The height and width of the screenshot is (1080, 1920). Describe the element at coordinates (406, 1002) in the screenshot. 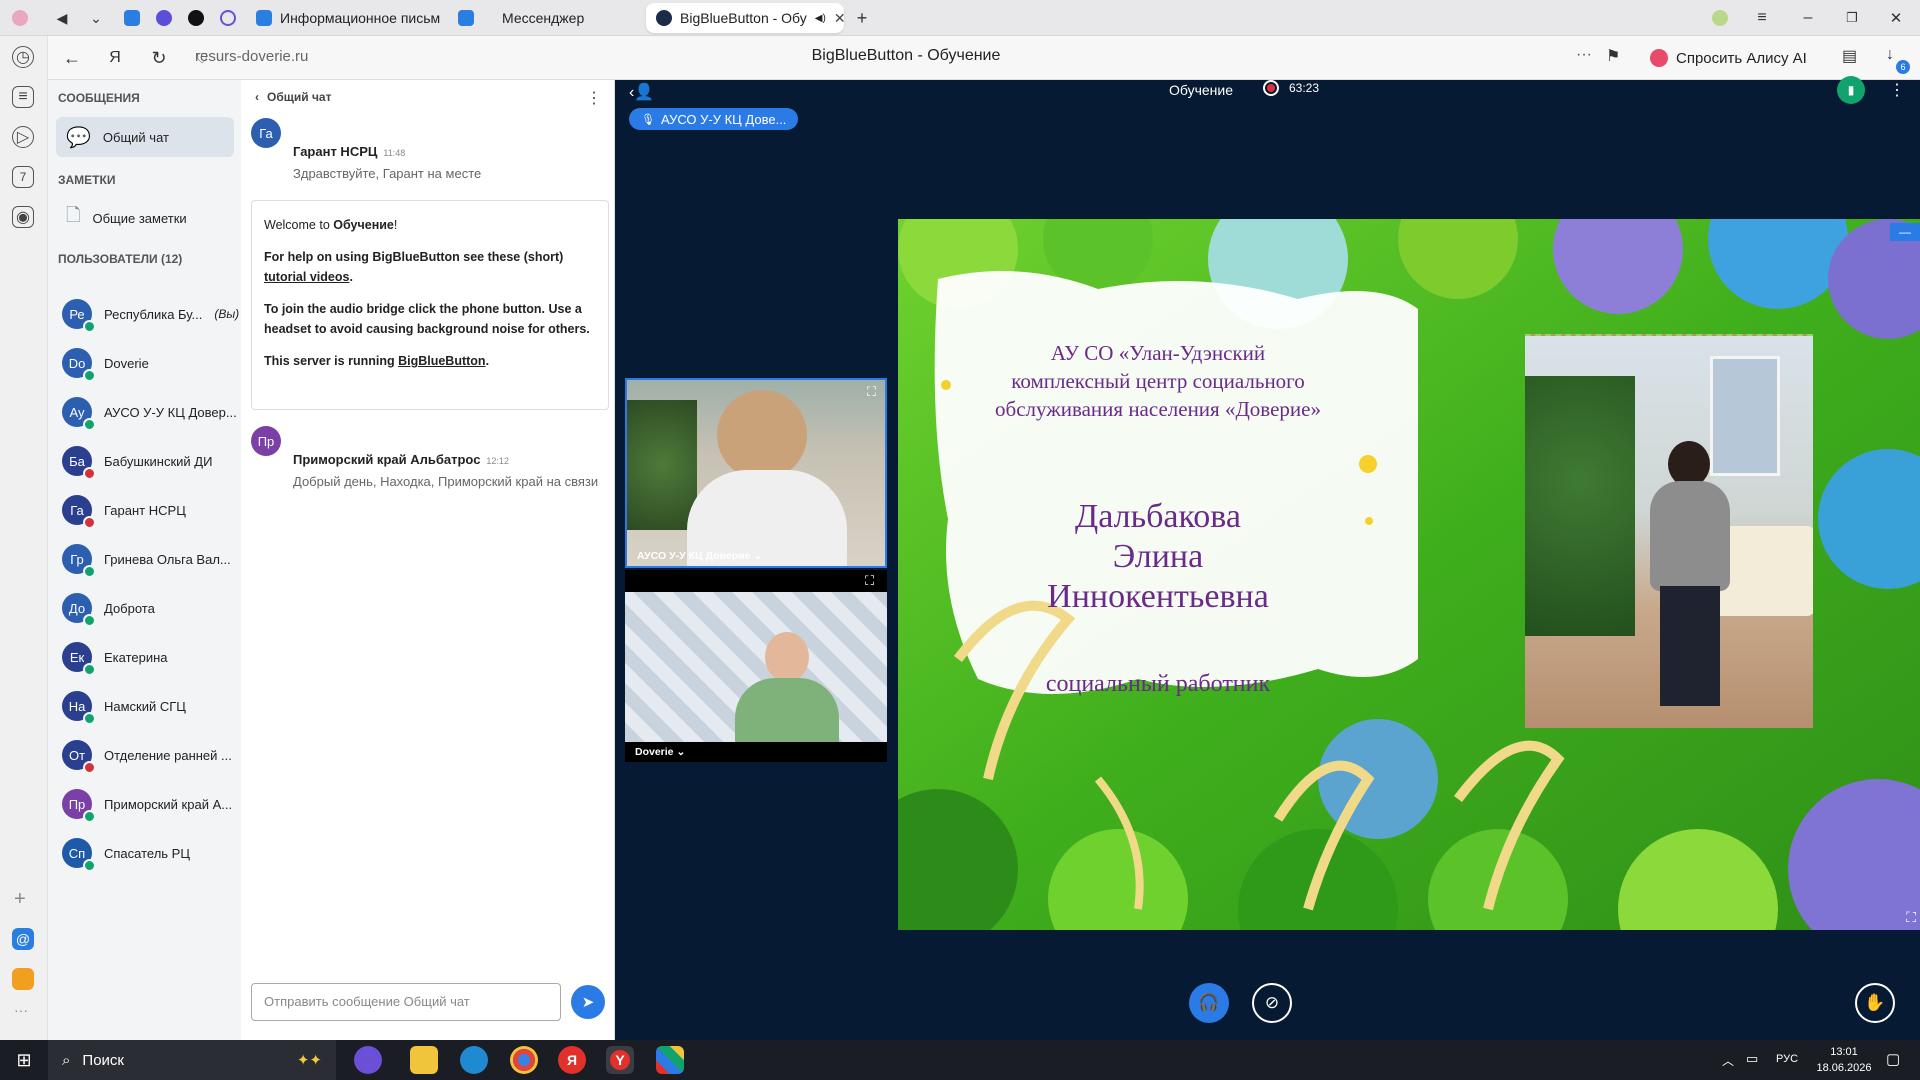

I see `chat-message-input: Отправить сообщение Общий чат` at that location.